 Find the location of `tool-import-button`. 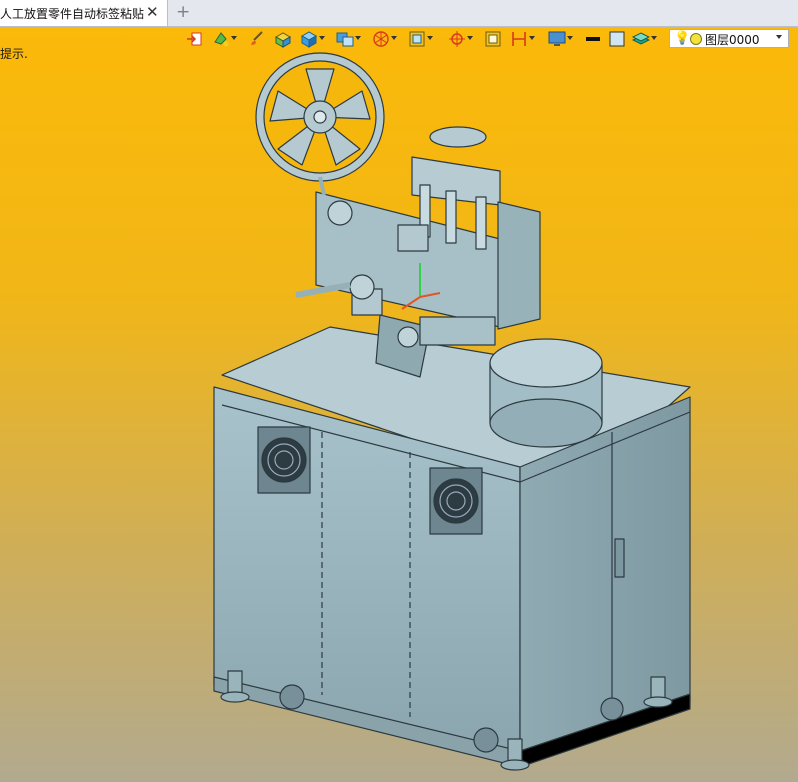

tool-import-button is located at coordinates (197, 39).